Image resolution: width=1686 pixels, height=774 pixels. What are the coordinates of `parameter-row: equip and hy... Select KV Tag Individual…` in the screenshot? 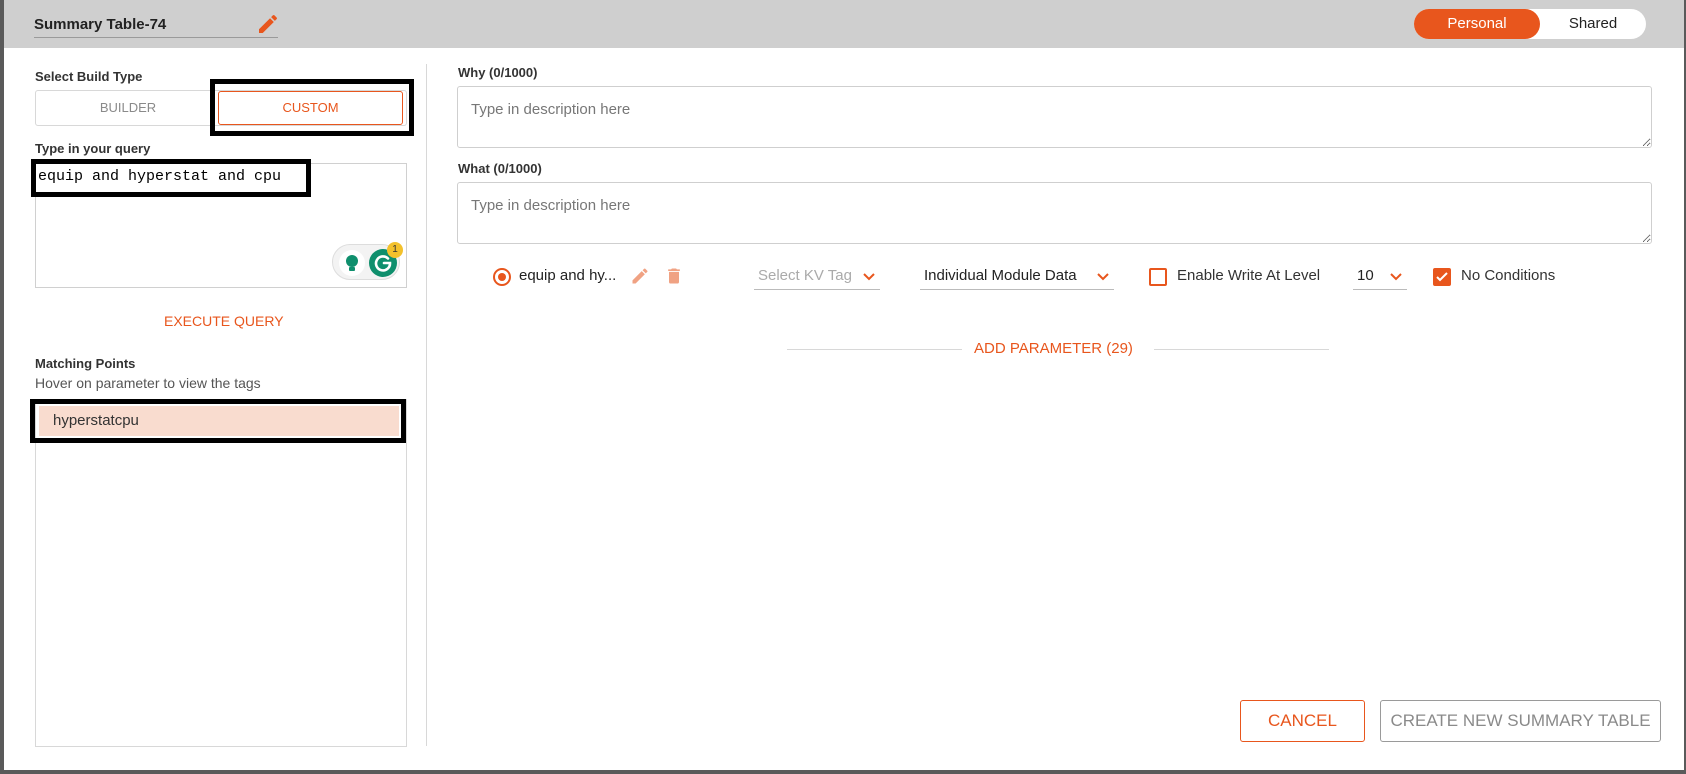 It's located at (844, 277).